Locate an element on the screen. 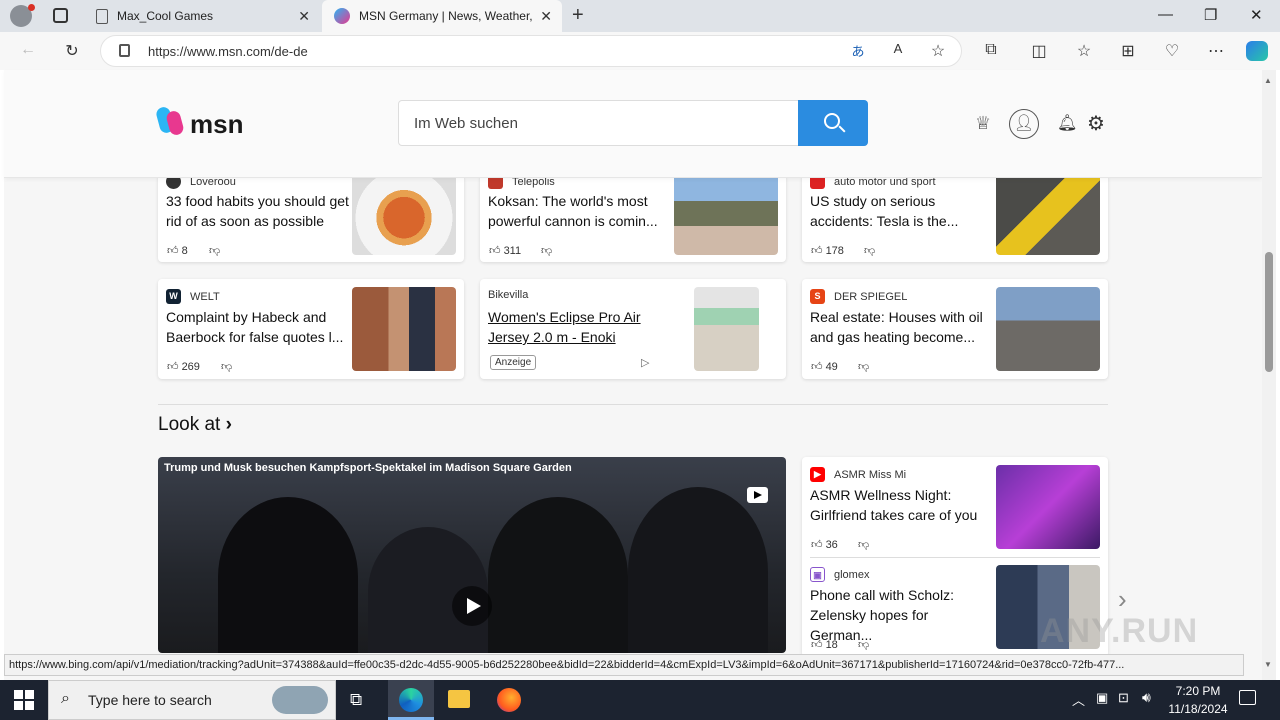  msn-logo-icon is located at coordinates (171, 121).